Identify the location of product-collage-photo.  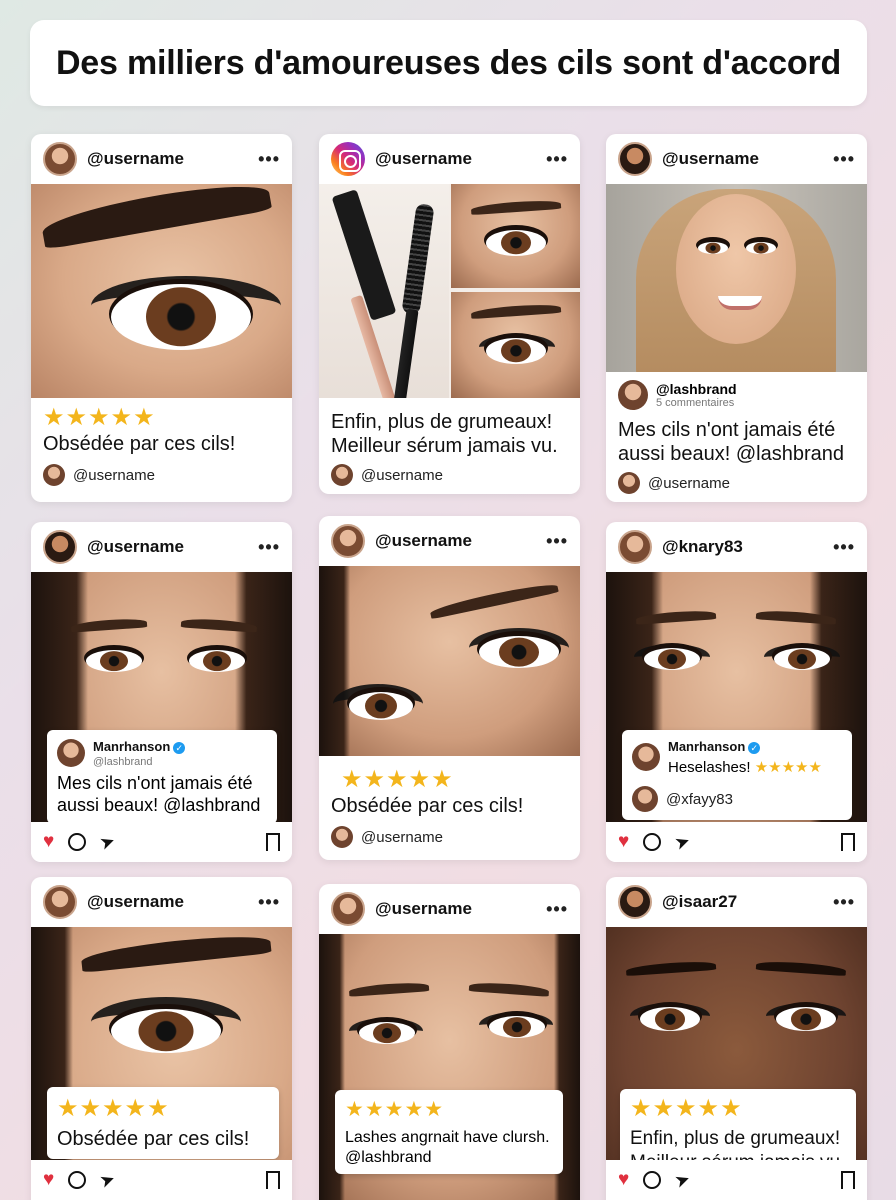
(449, 291).